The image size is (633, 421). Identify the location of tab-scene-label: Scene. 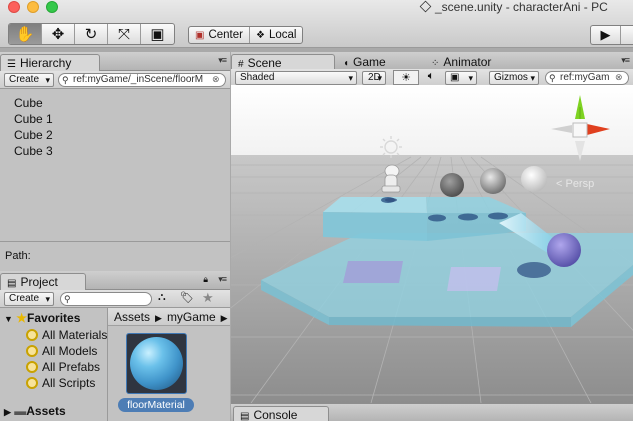
(264, 63).